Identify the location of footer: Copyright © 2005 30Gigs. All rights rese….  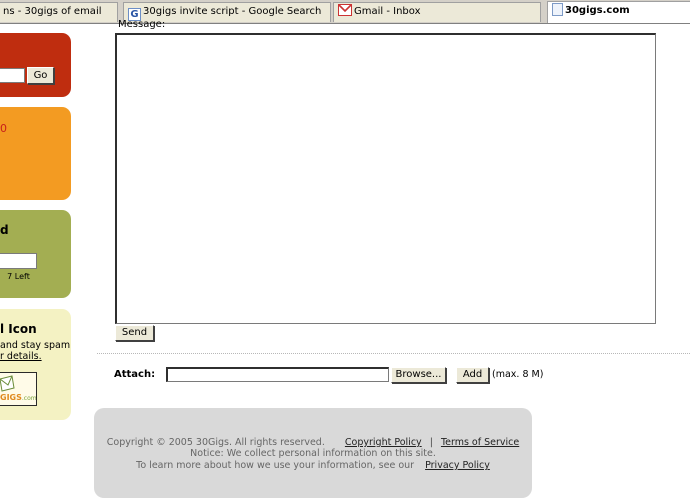
(313, 453).